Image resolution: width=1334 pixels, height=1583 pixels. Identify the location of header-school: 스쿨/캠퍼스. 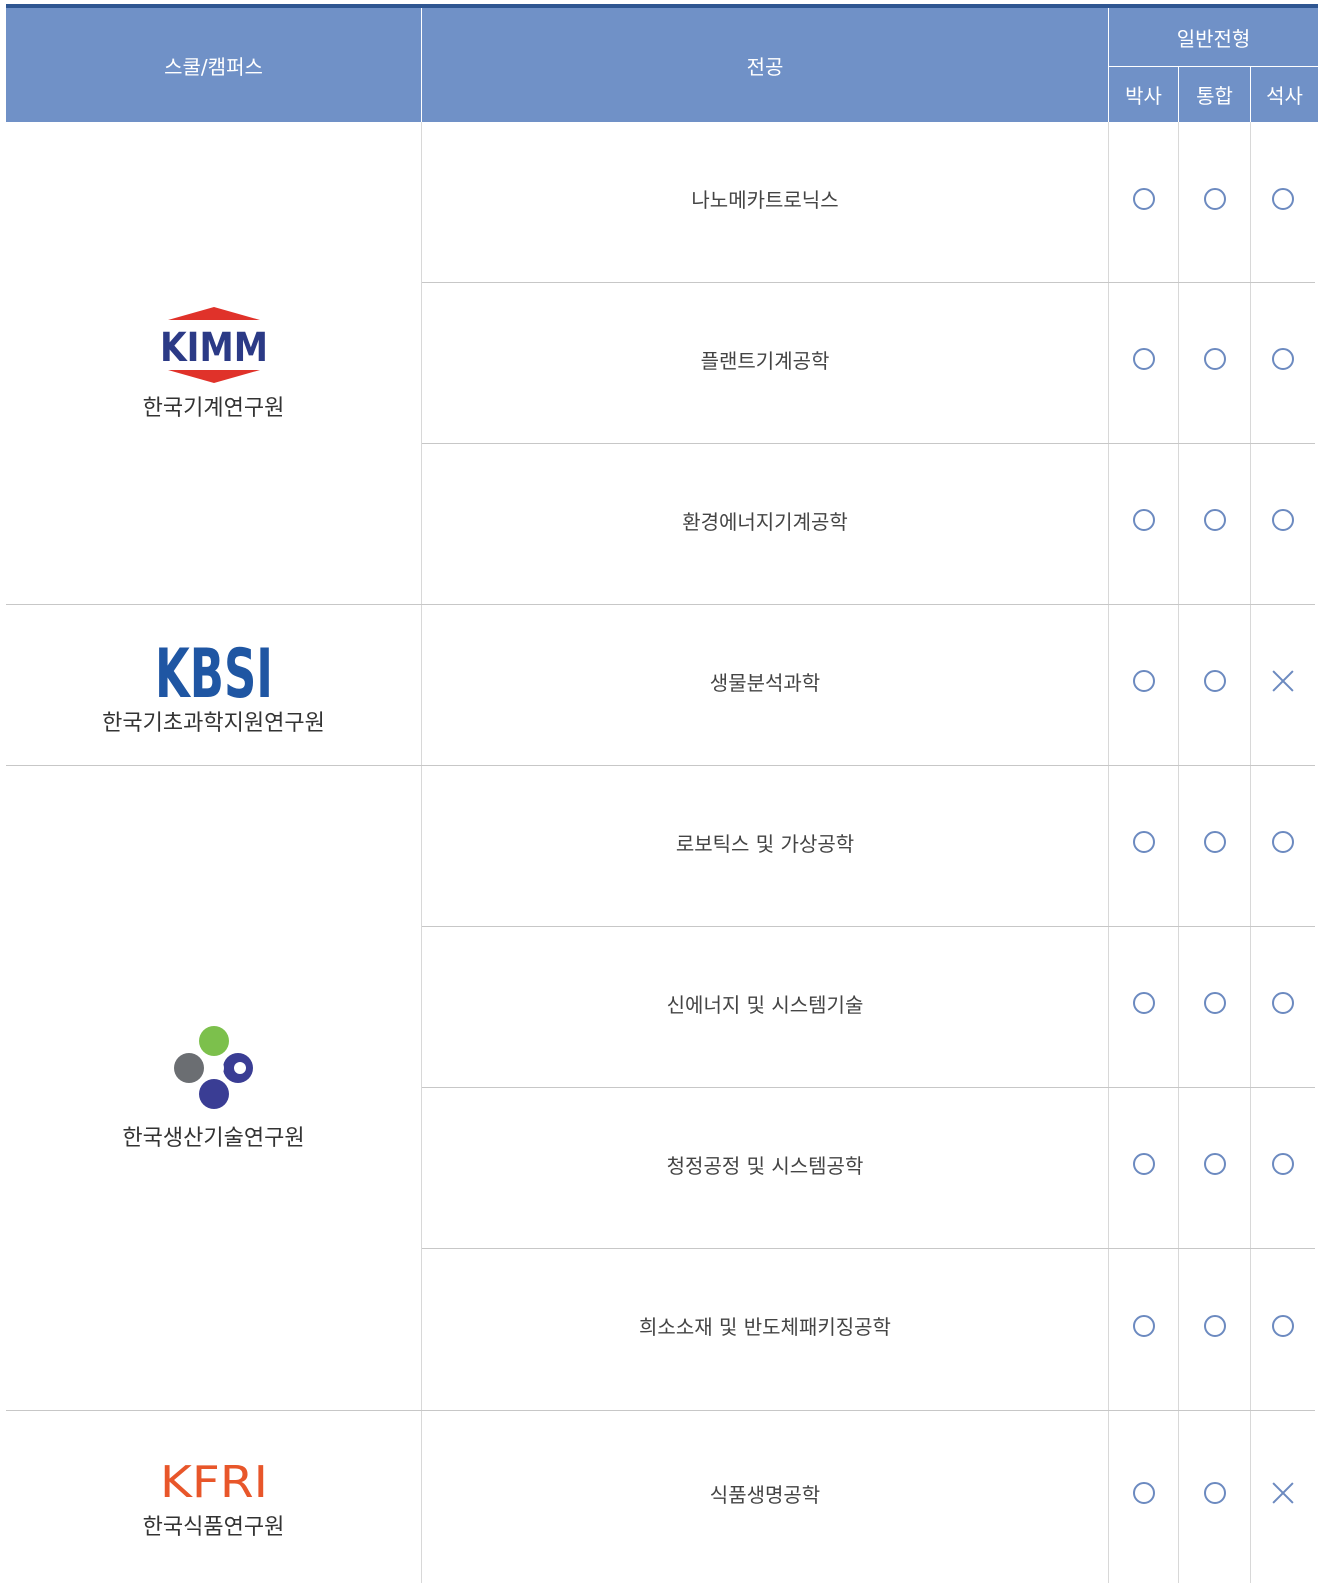
(213, 66).